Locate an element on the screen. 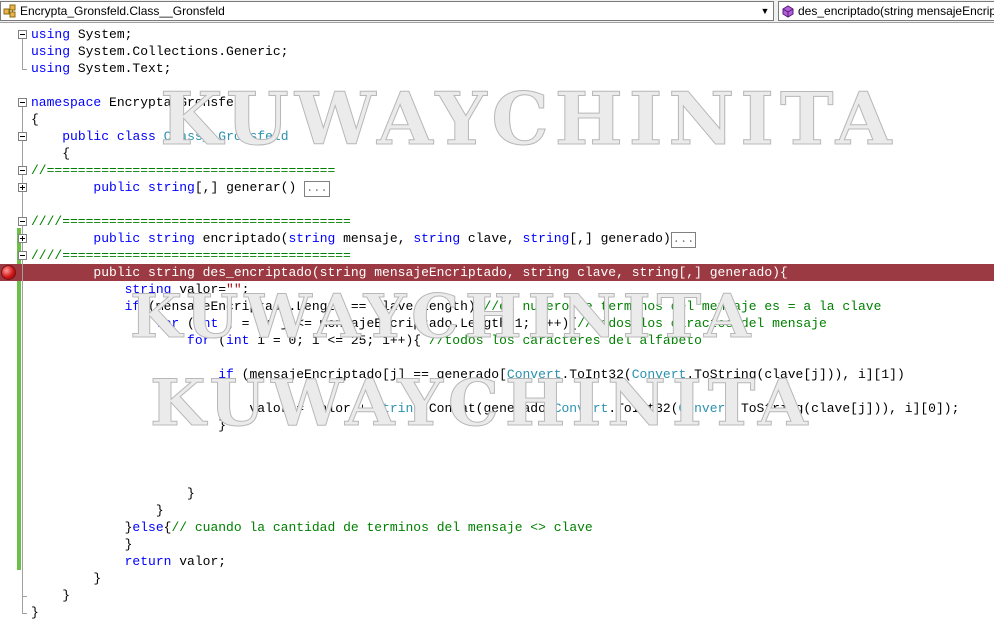  code-line: string valor=""; is located at coordinates (497, 289).